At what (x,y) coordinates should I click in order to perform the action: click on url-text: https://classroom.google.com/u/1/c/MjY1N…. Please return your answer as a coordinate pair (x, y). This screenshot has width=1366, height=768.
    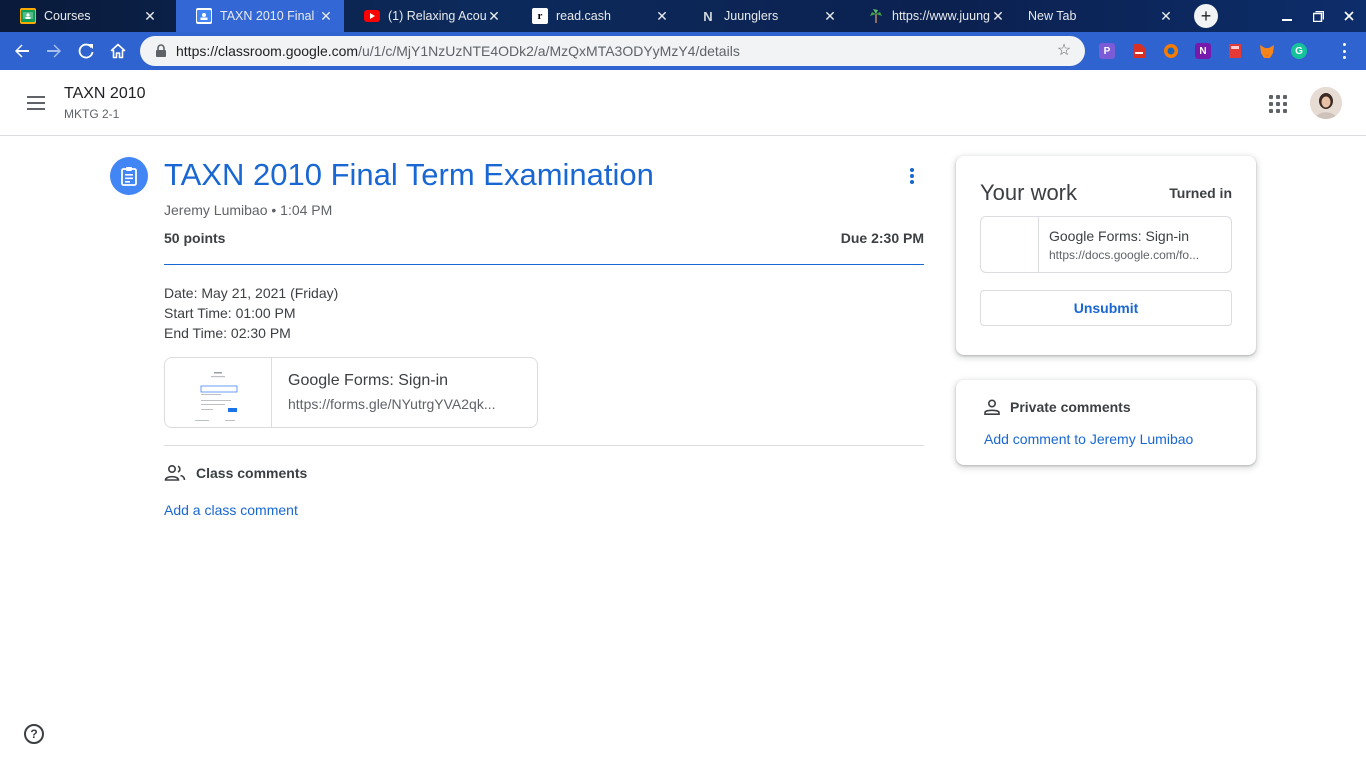
    Looking at the image, I should click on (615, 51).